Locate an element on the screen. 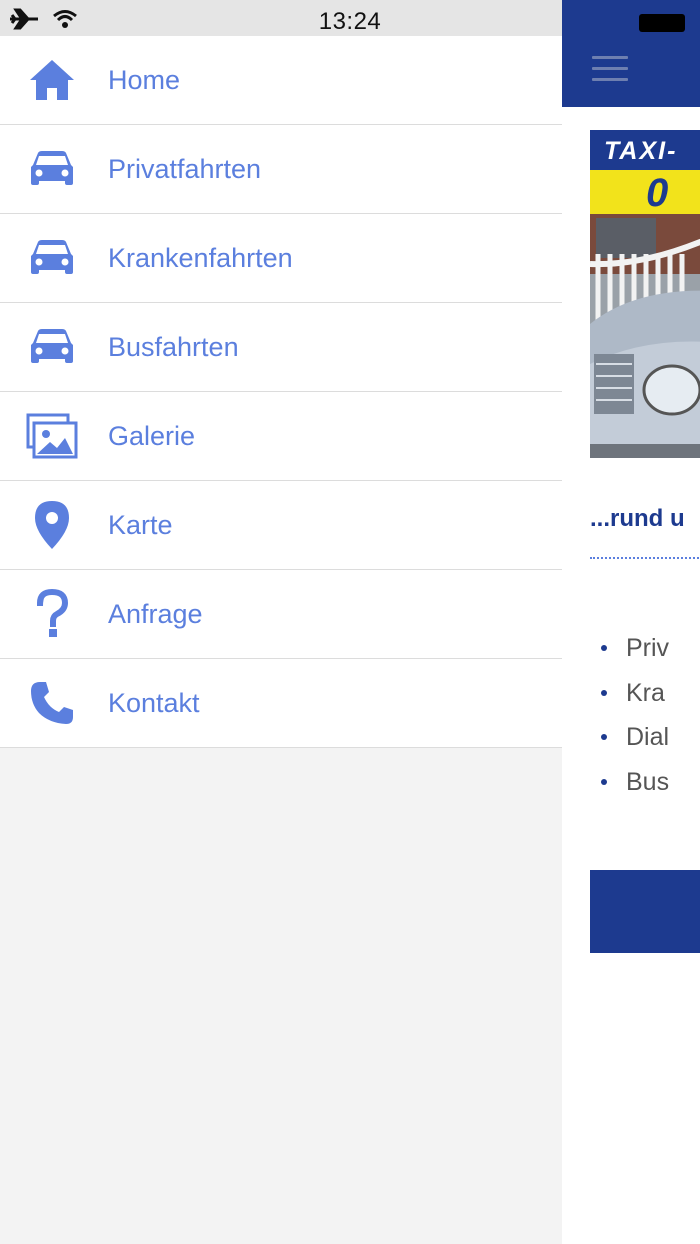 The height and width of the screenshot is (1244, 700). banner-phone-number: 0 is located at coordinates (645, 192).